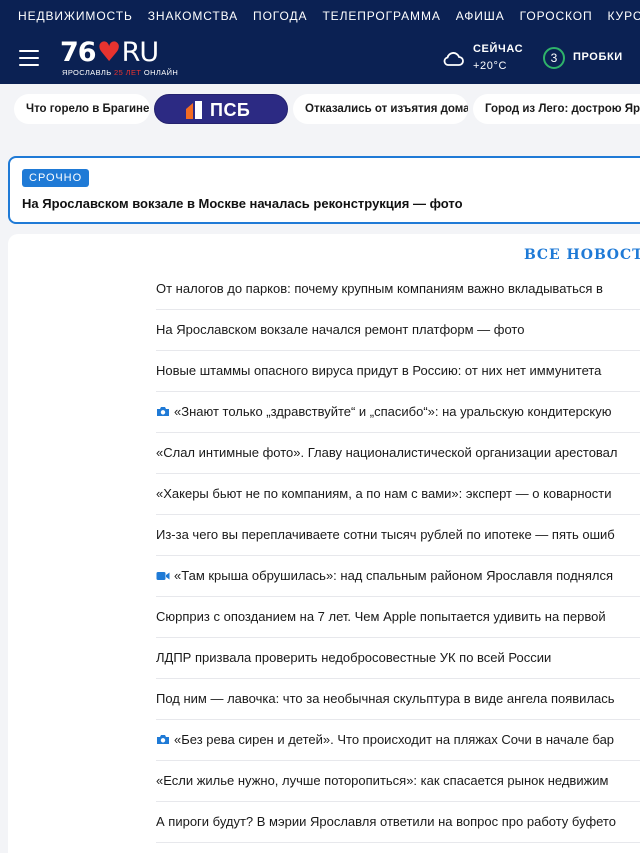  What do you see at coordinates (624, 16) in the screenshot?
I see `nav-link-currency: КУРСЫ ВАЛЮТ` at bounding box center [624, 16].